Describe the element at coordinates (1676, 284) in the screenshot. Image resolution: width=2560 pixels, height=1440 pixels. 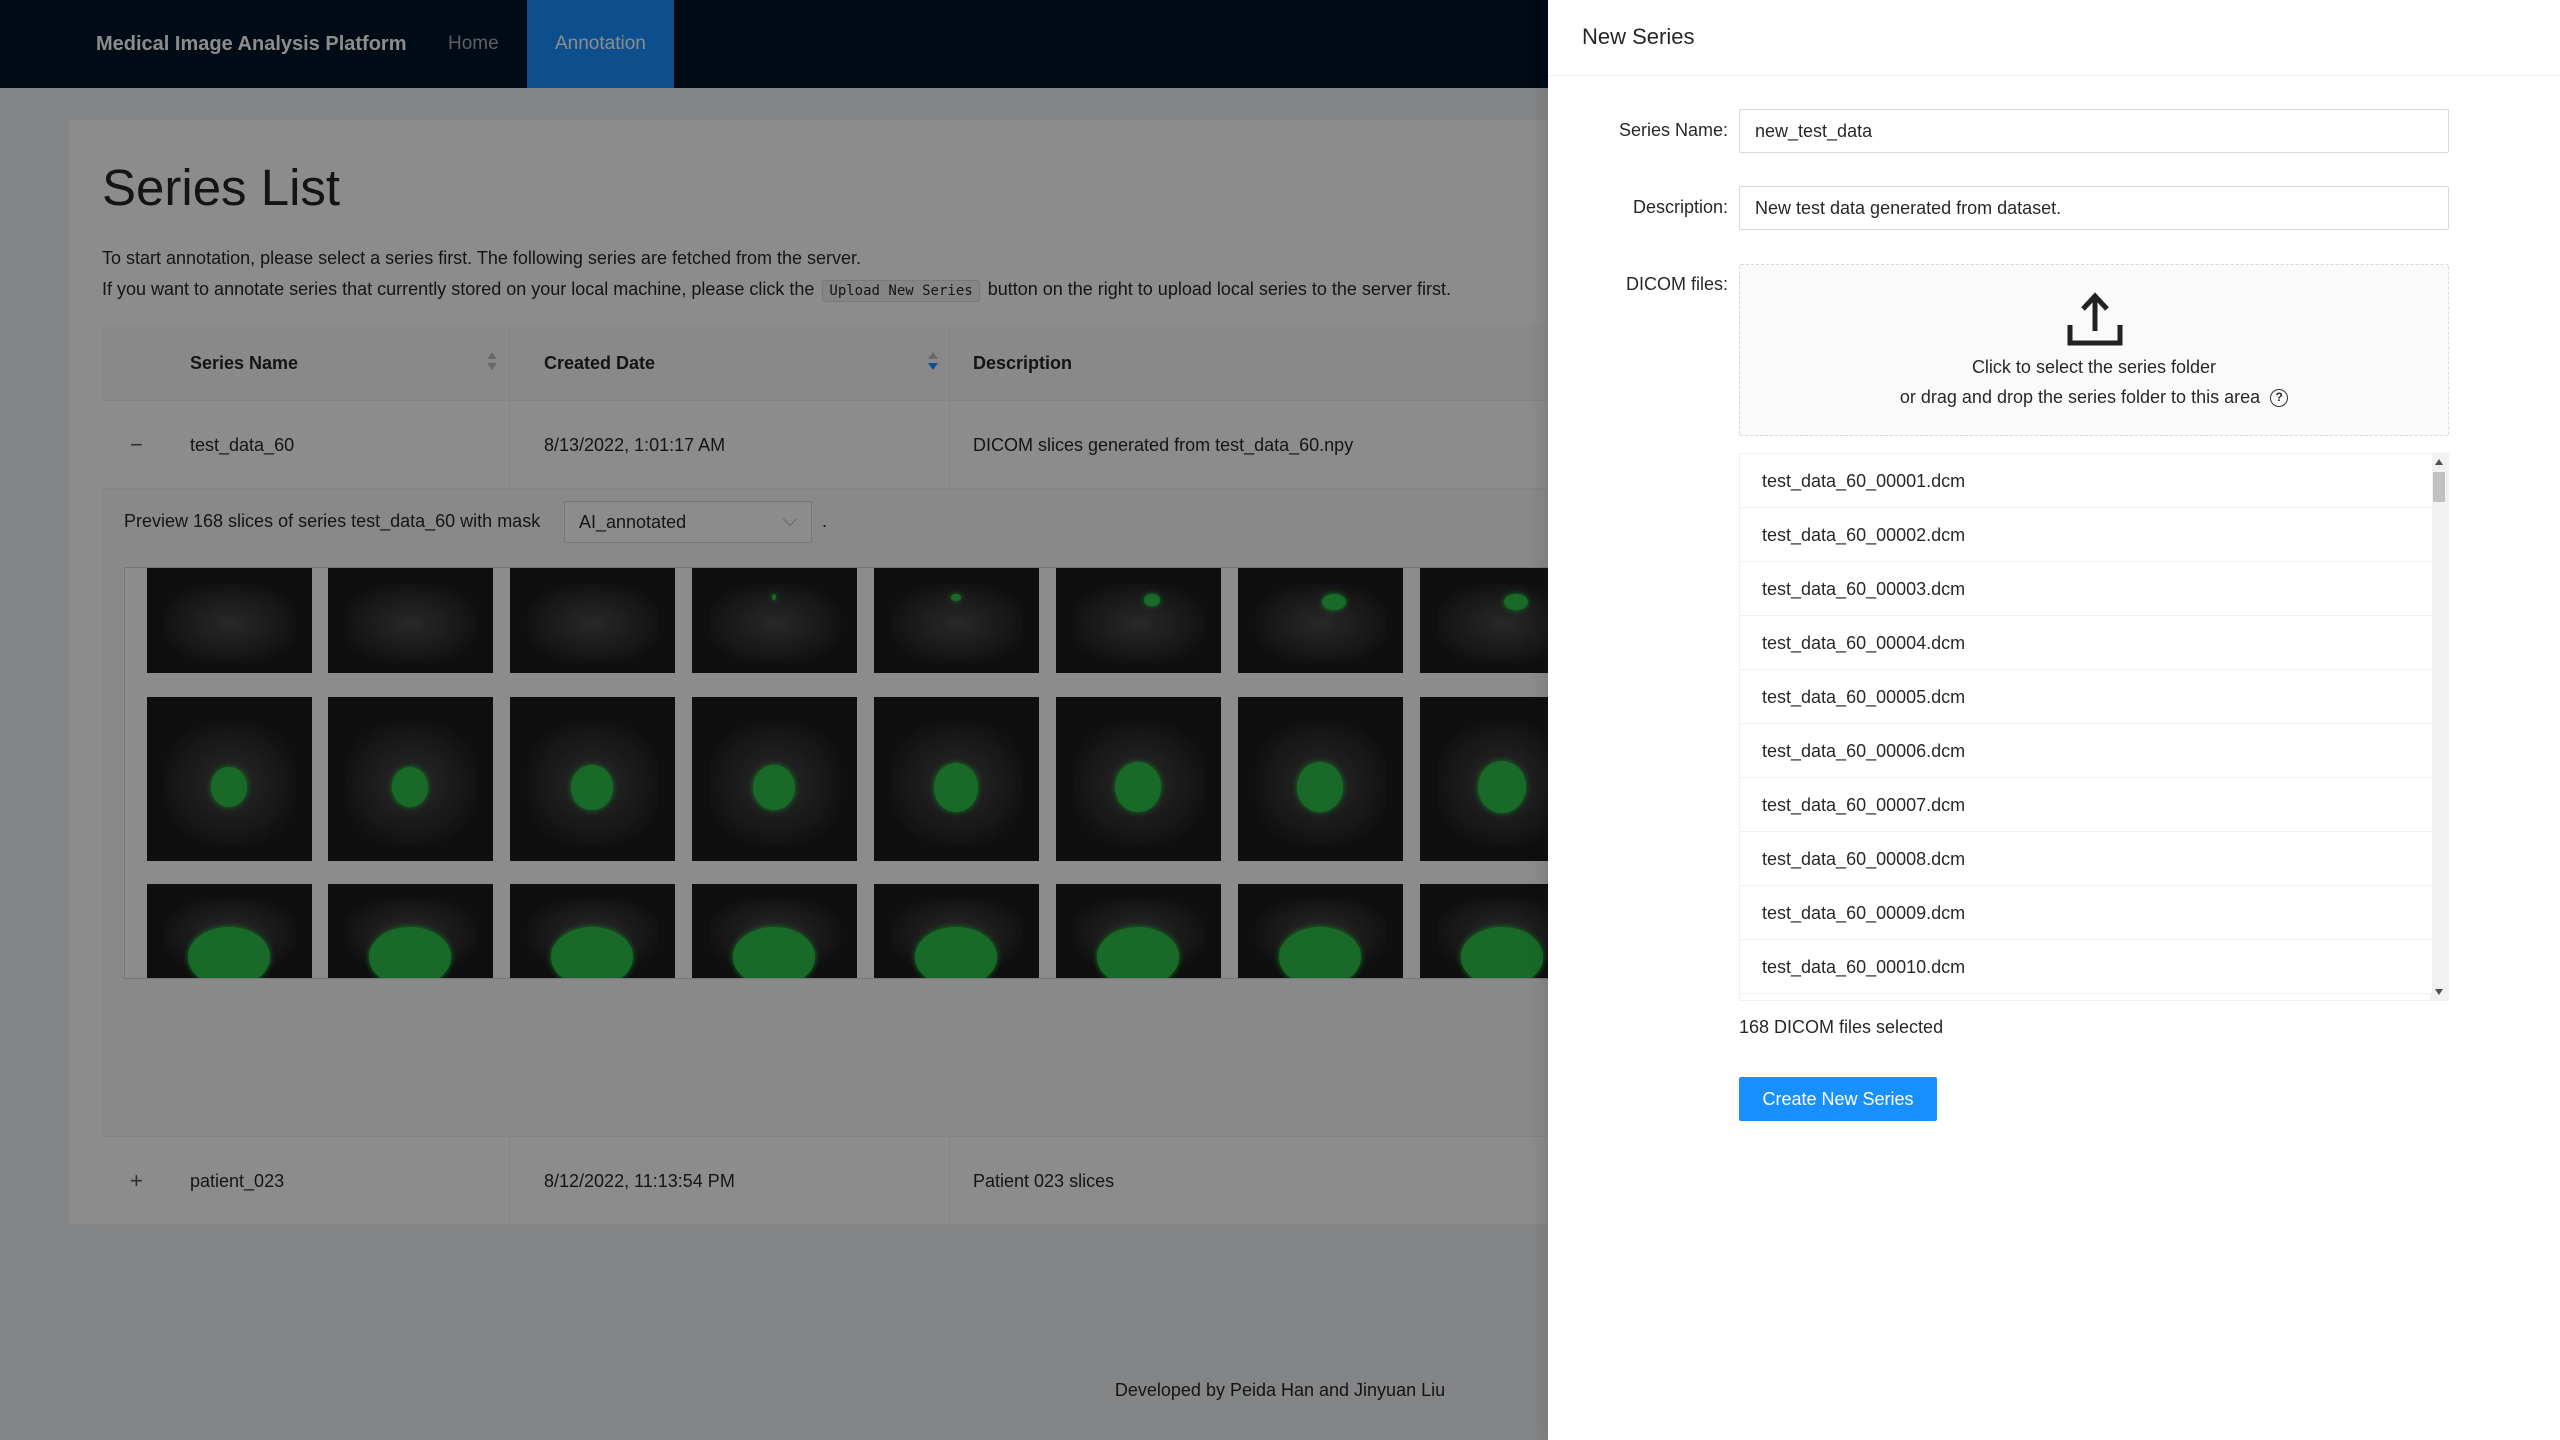
I see `dicom-files-label: DICOM files:` at that location.